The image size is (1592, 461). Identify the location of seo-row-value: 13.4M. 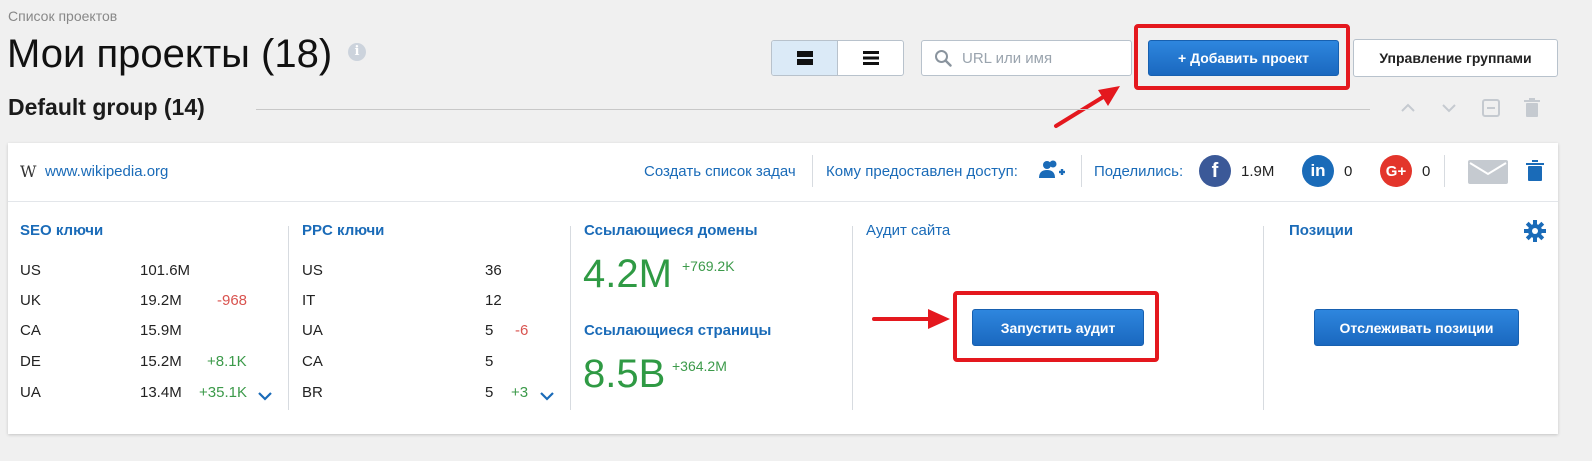
(161, 392).